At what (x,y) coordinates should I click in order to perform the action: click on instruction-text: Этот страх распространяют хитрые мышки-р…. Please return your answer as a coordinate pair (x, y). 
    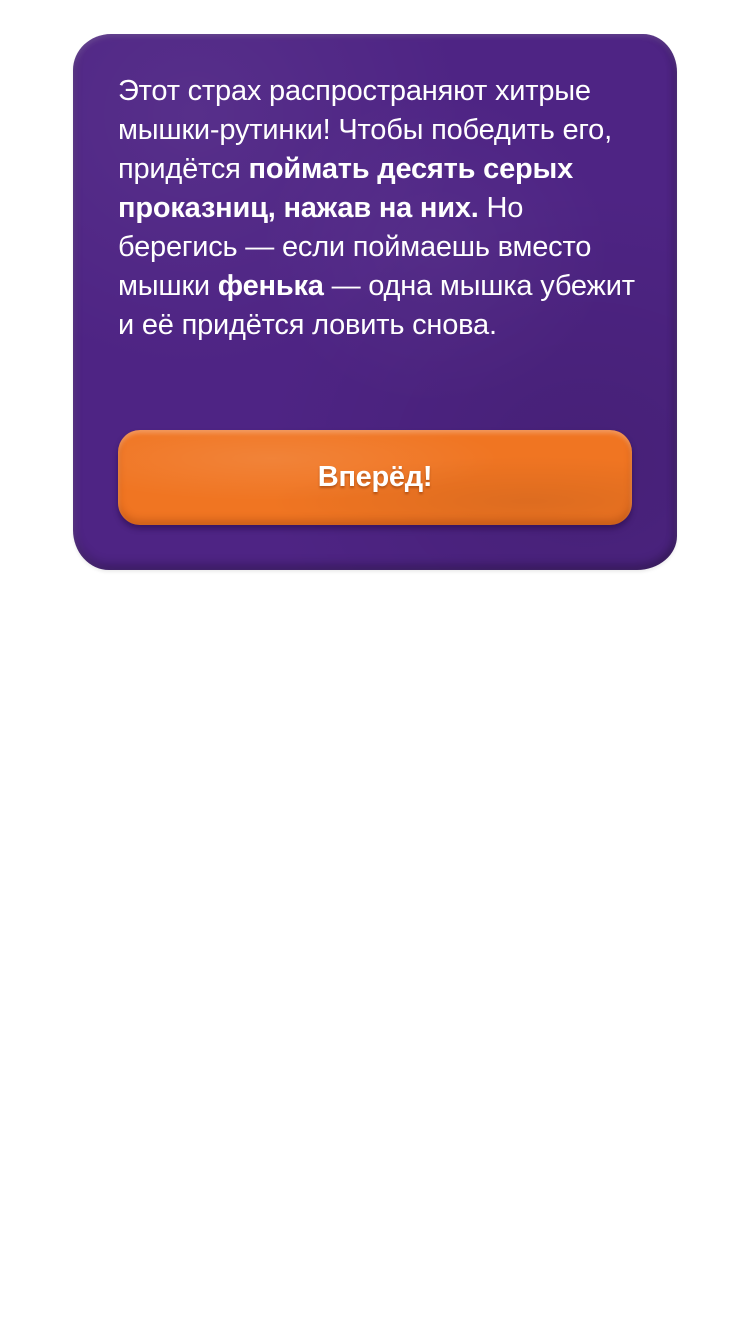
    Looking at the image, I should click on (382, 208).